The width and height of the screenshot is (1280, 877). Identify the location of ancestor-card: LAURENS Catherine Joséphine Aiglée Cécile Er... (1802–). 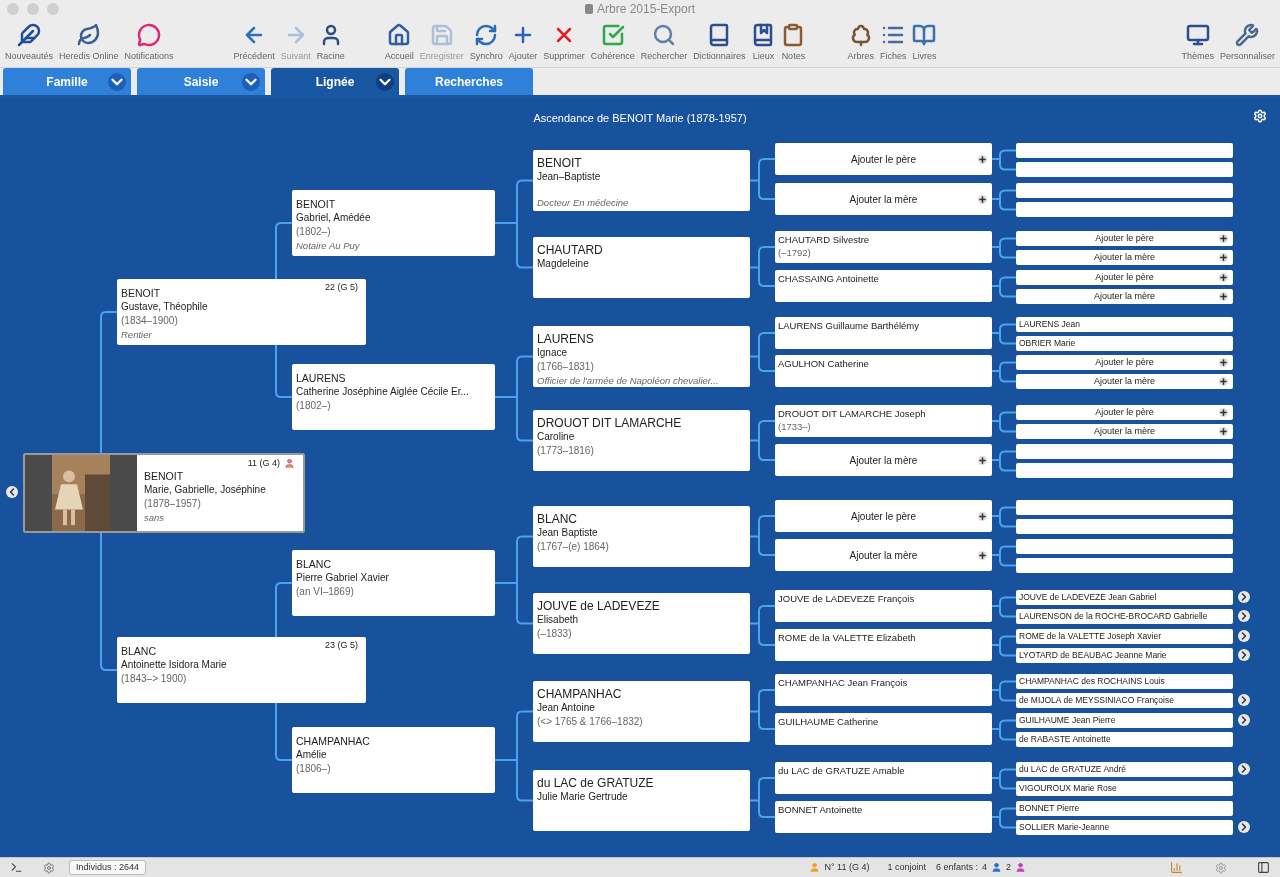
(393, 397).